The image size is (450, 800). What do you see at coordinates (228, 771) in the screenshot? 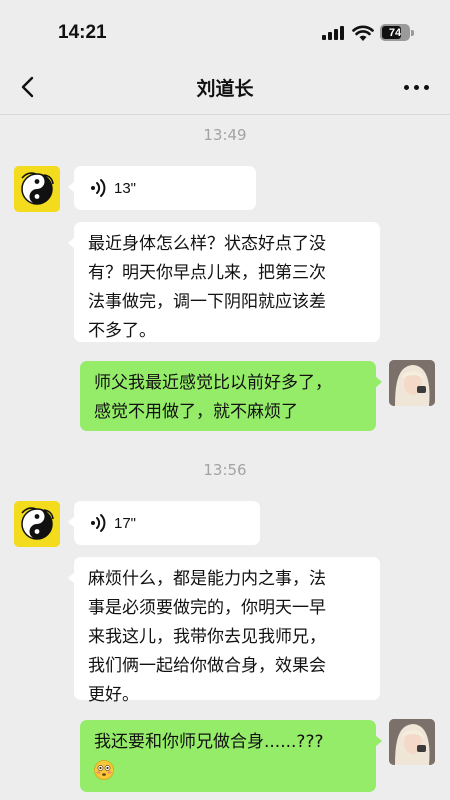
I see `emoji-line` at bounding box center [228, 771].